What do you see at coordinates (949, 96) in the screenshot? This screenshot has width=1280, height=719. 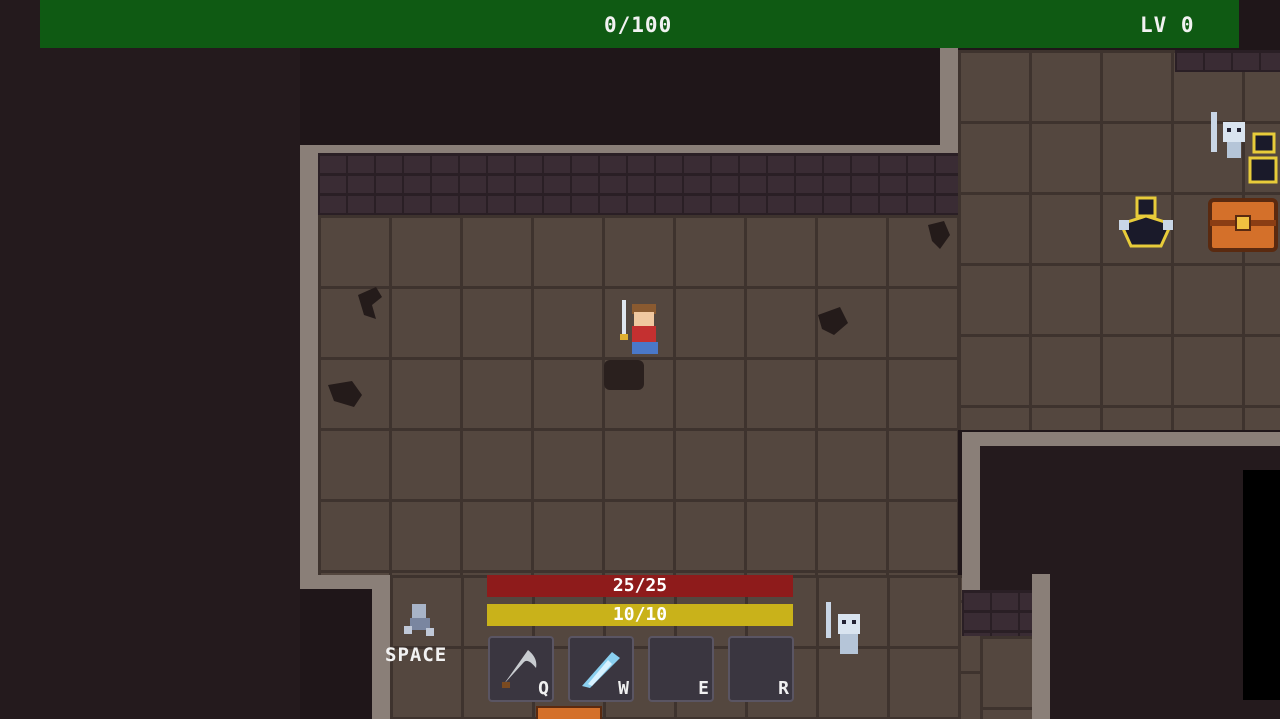 I see `wall-upper-divider` at bounding box center [949, 96].